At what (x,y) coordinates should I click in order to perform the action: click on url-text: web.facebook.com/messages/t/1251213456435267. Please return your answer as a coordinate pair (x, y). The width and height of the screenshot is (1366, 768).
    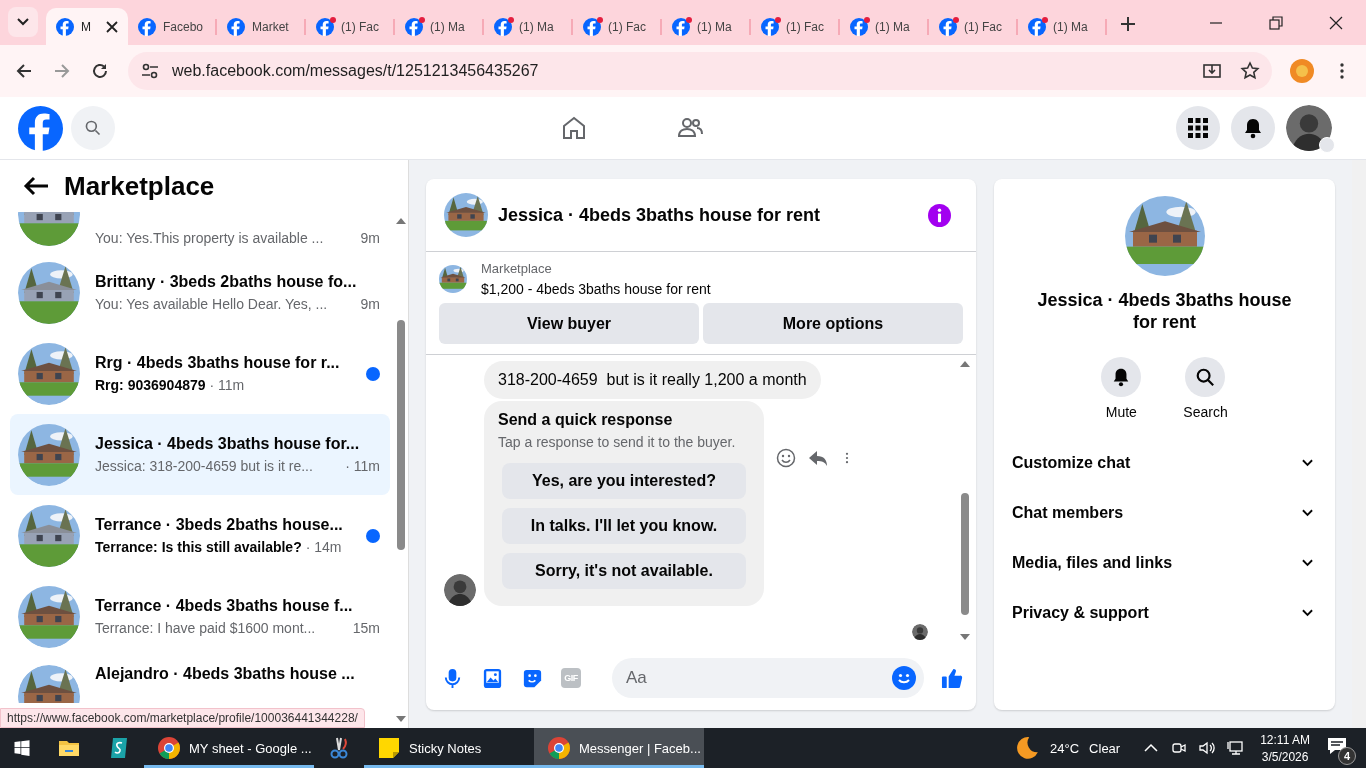
    Looking at the image, I should click on (355, 71).